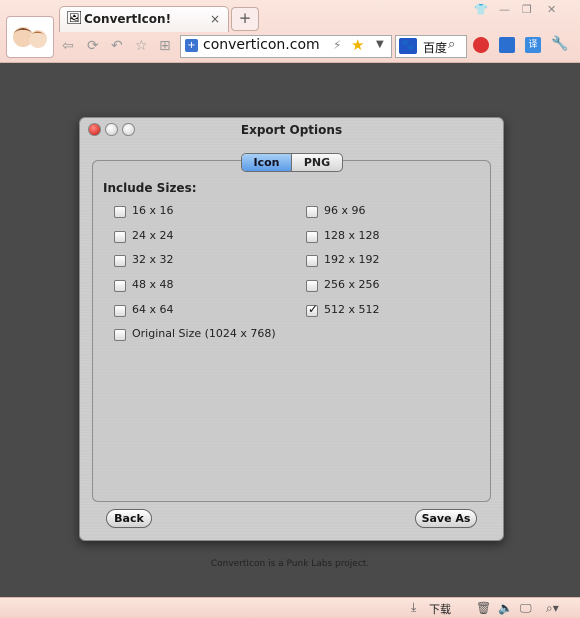  What do you see at coordinates (352, 284) in the screenshot?
I see `size-label: 256 x 256` at bounding box center [352, 284].